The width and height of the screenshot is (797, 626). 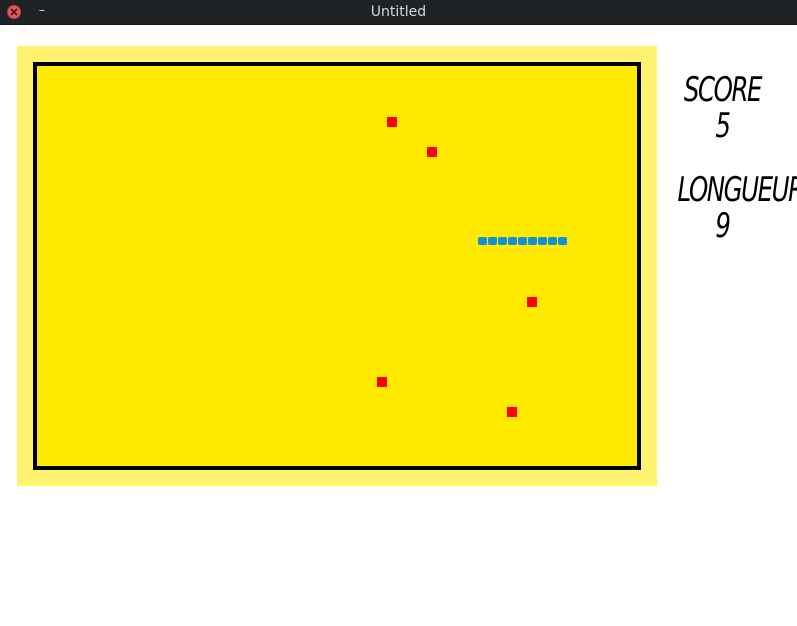 I want to click on length-label: LONGUEUR, so click(x=737, y=190).